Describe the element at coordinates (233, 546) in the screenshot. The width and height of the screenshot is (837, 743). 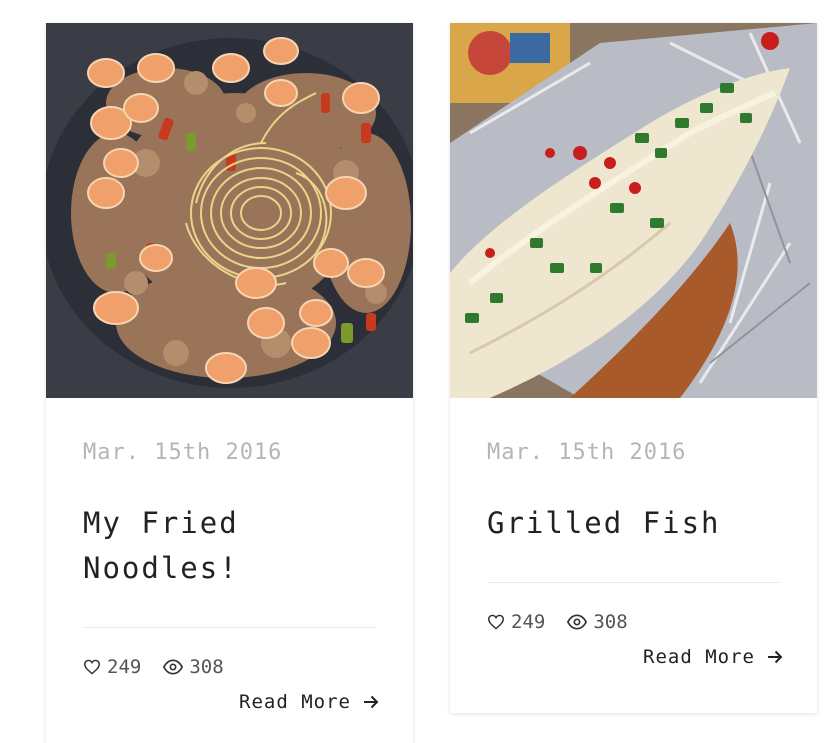
I see `post-title: My Fried Noodles!` at that location.